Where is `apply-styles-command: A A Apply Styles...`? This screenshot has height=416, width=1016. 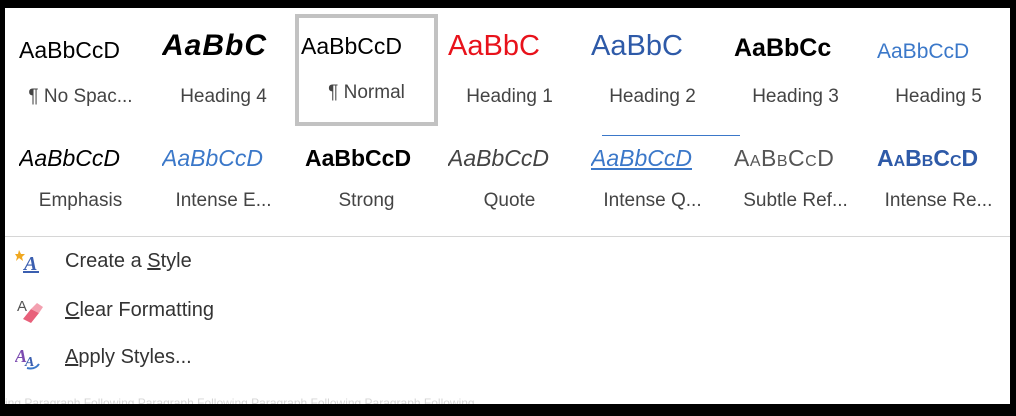
apply-styles-command: A A Apply Styles... is located at coordinates (103, 357).